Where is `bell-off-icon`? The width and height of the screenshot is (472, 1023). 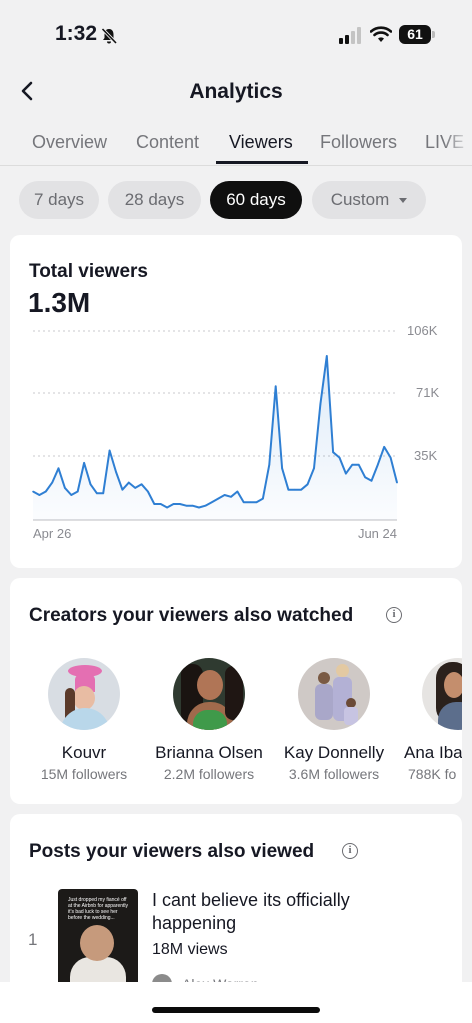
bell-off-icon is located at coordinates (109, 36).